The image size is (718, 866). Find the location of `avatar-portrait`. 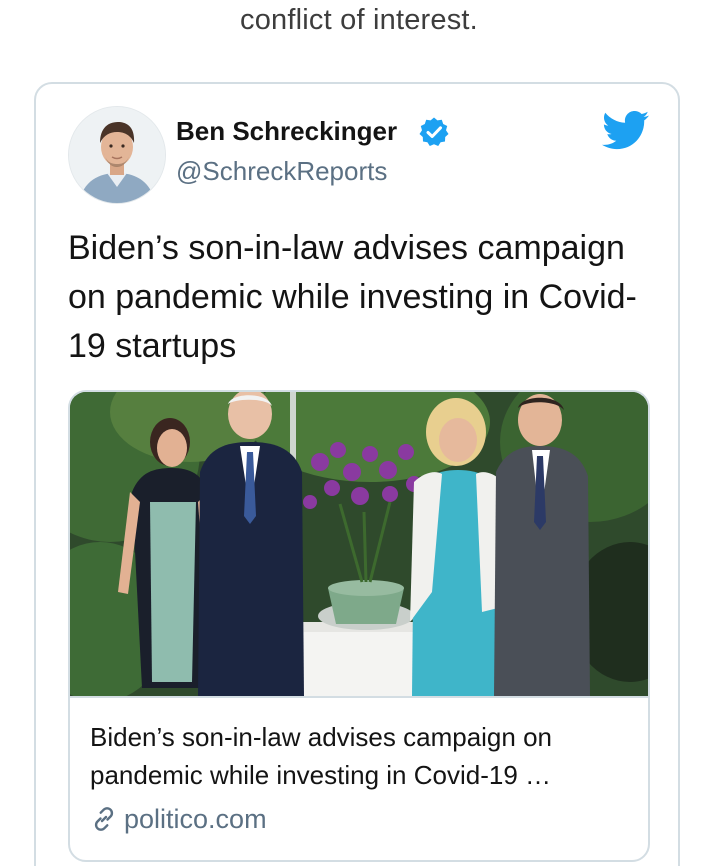

avatar-portrait is located at coordinates (117, 155).